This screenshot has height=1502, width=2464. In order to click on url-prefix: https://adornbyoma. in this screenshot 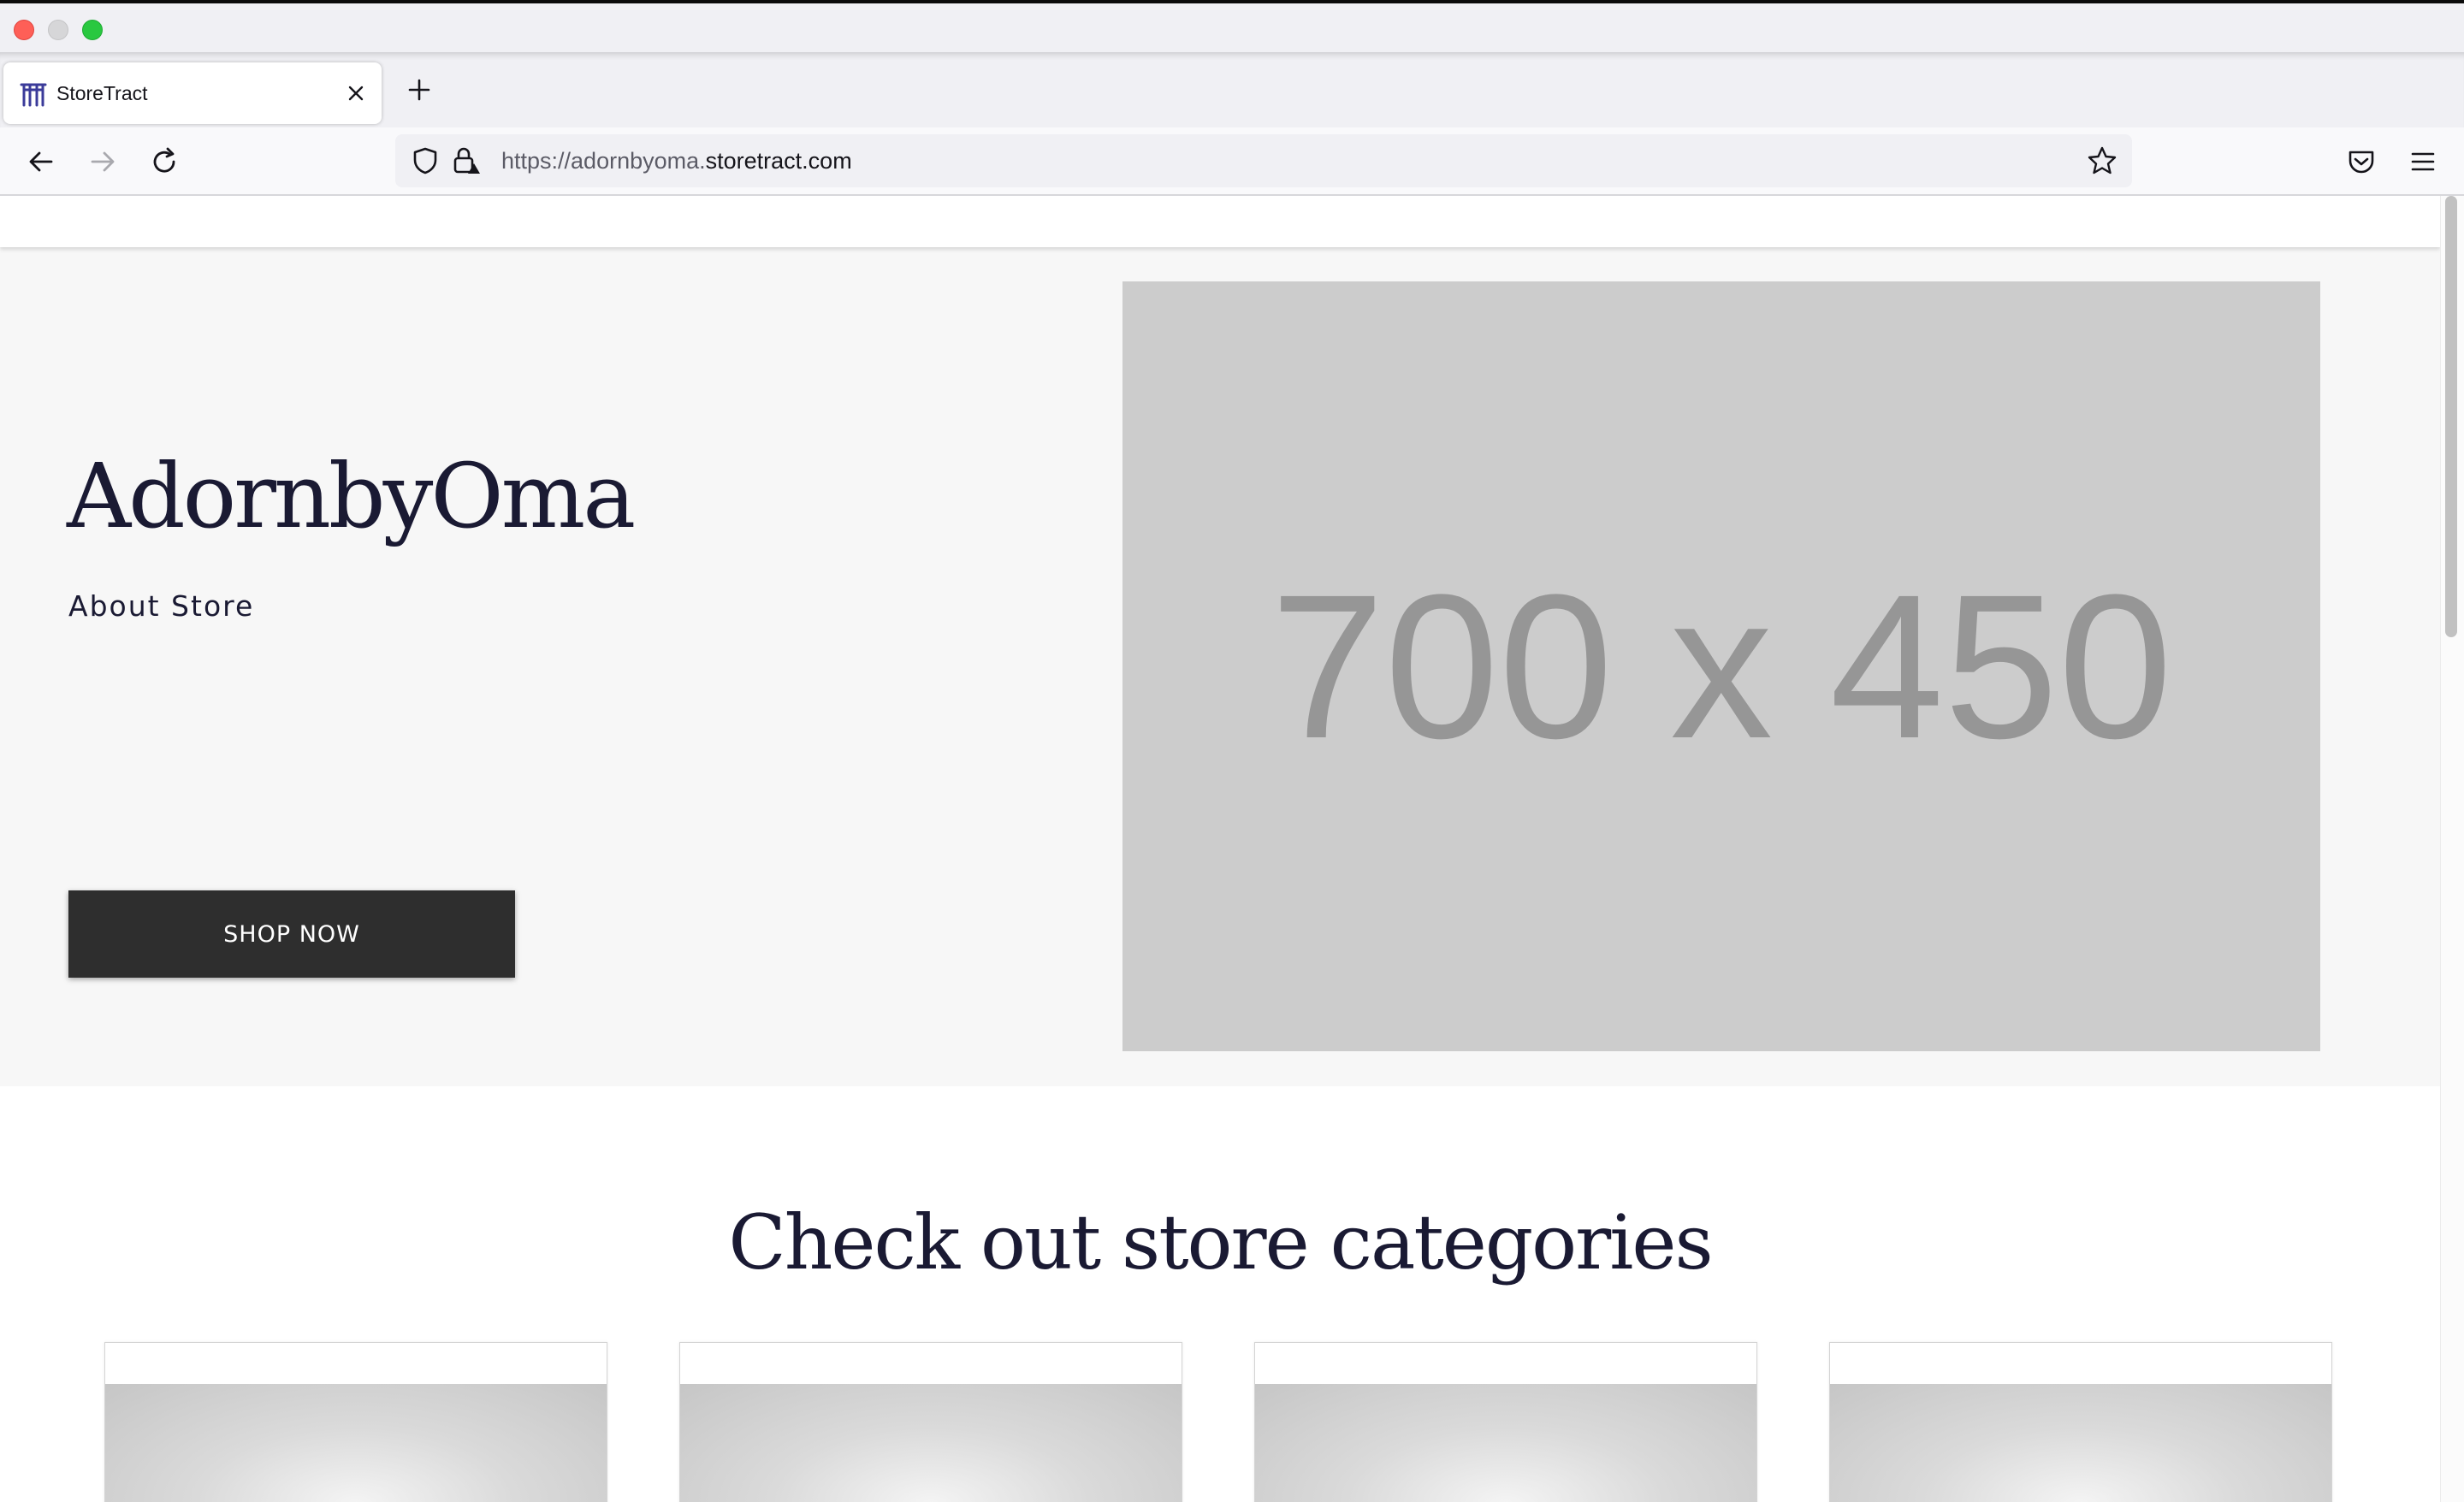, I will do `click(603, 161)`.